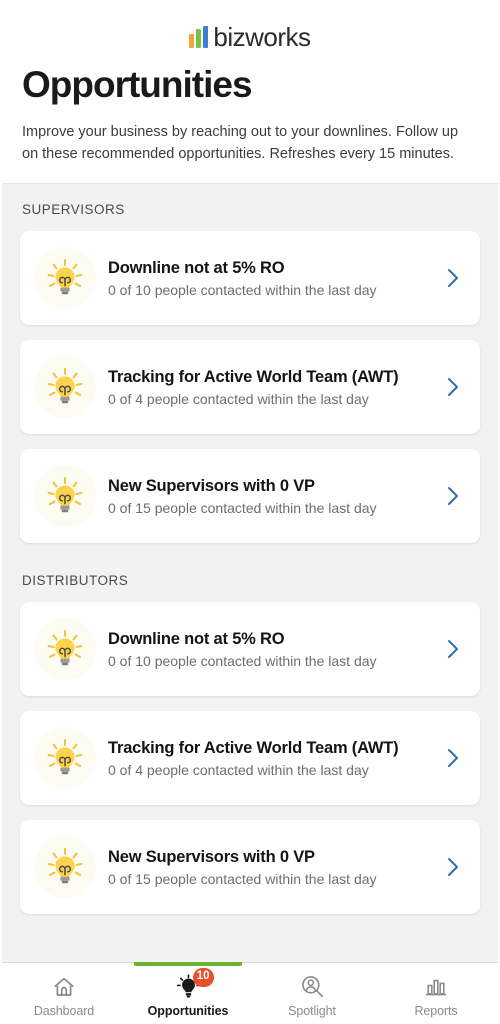  I want to click on logo-bar-green, so click(199, 38).